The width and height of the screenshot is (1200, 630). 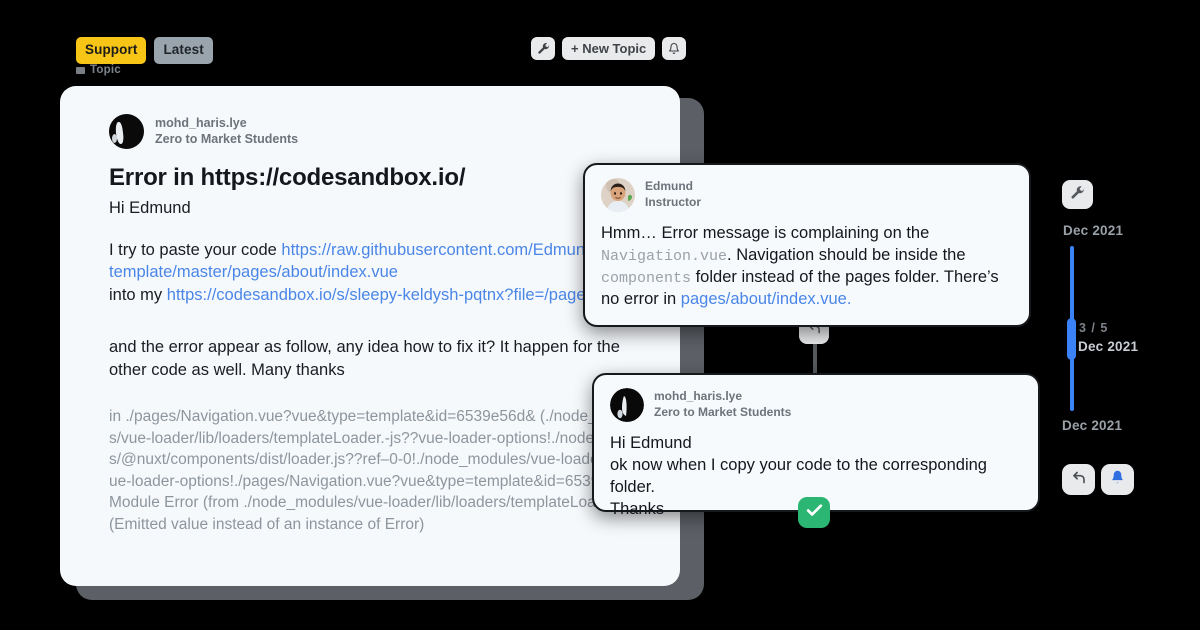 I want to click on reply-line-1: Hi Edmund, so click(x=651, y=443).